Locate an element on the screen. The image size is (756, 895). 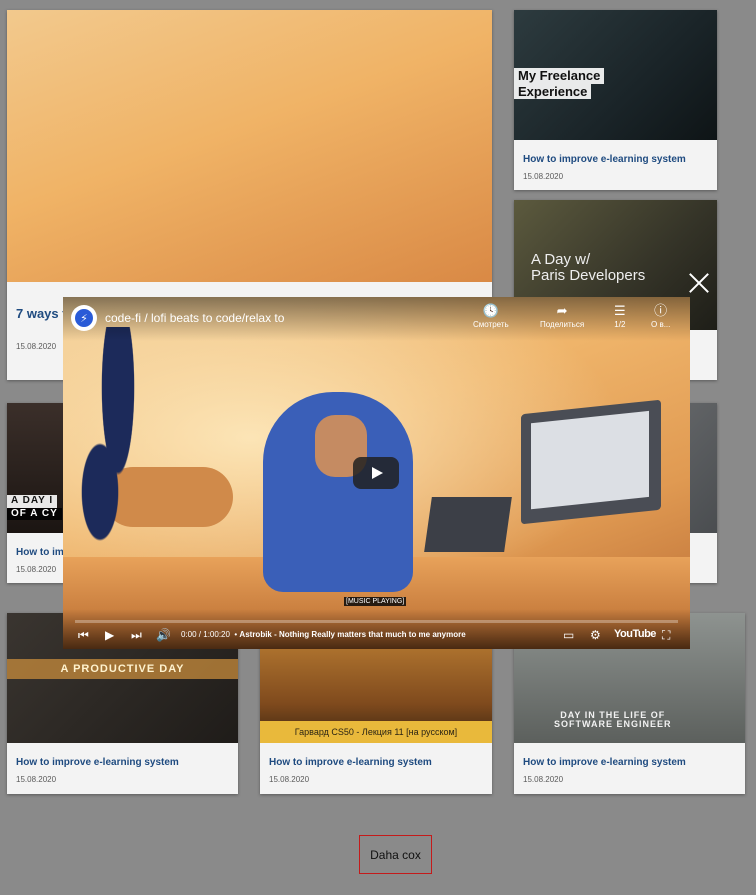
card-thumbnail: My Freelance Experience is located at coordinates (615, 75).